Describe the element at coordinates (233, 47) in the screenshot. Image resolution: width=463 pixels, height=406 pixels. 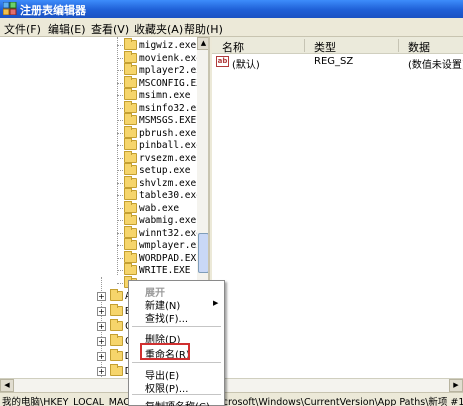
I see `column-name: 名称` at that location.